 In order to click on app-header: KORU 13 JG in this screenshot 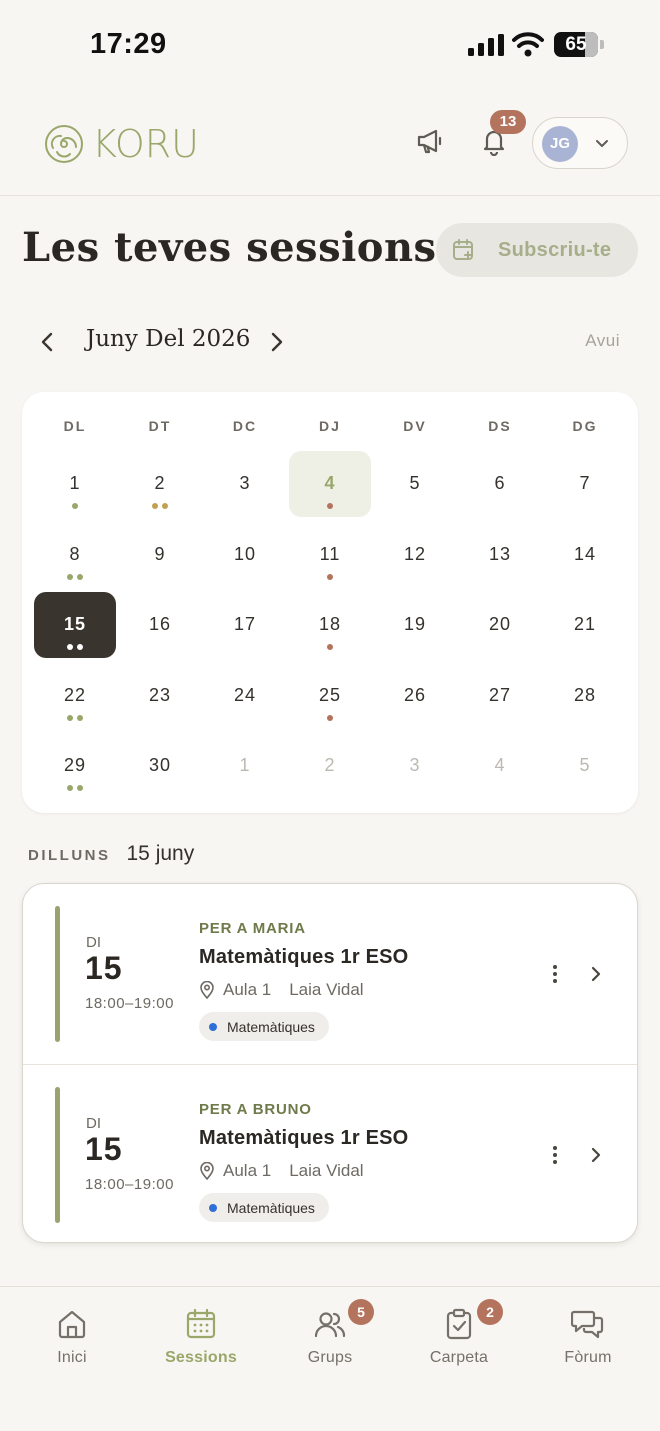, I will do `click(330, 146)`.